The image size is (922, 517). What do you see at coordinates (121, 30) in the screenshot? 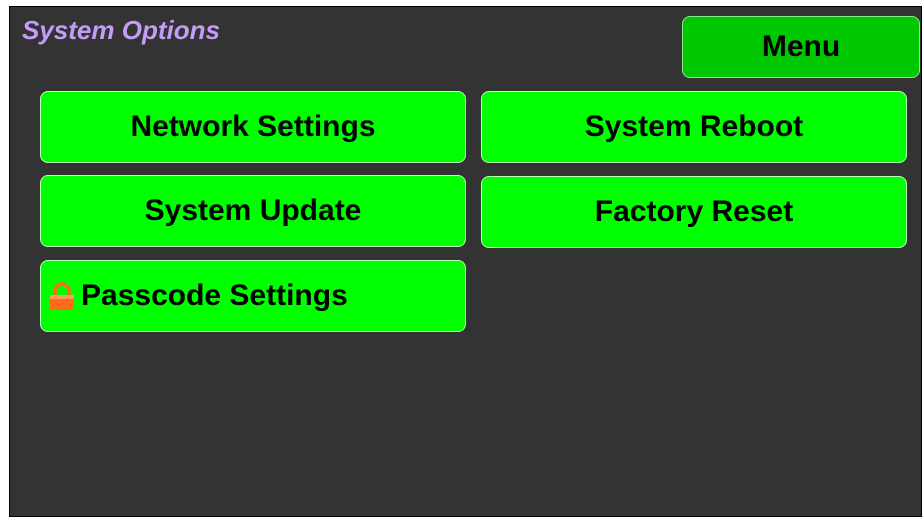
I see `page-title: System Options` at bounding box center [121, 30].